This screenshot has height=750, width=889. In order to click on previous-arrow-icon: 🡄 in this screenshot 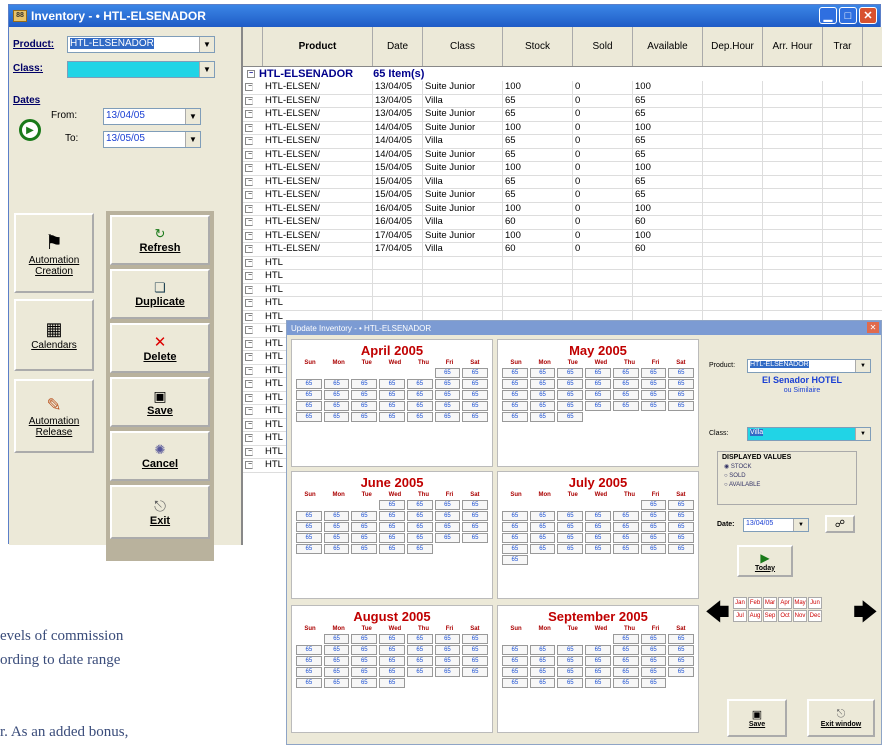, I will do `click(717, 615)`.